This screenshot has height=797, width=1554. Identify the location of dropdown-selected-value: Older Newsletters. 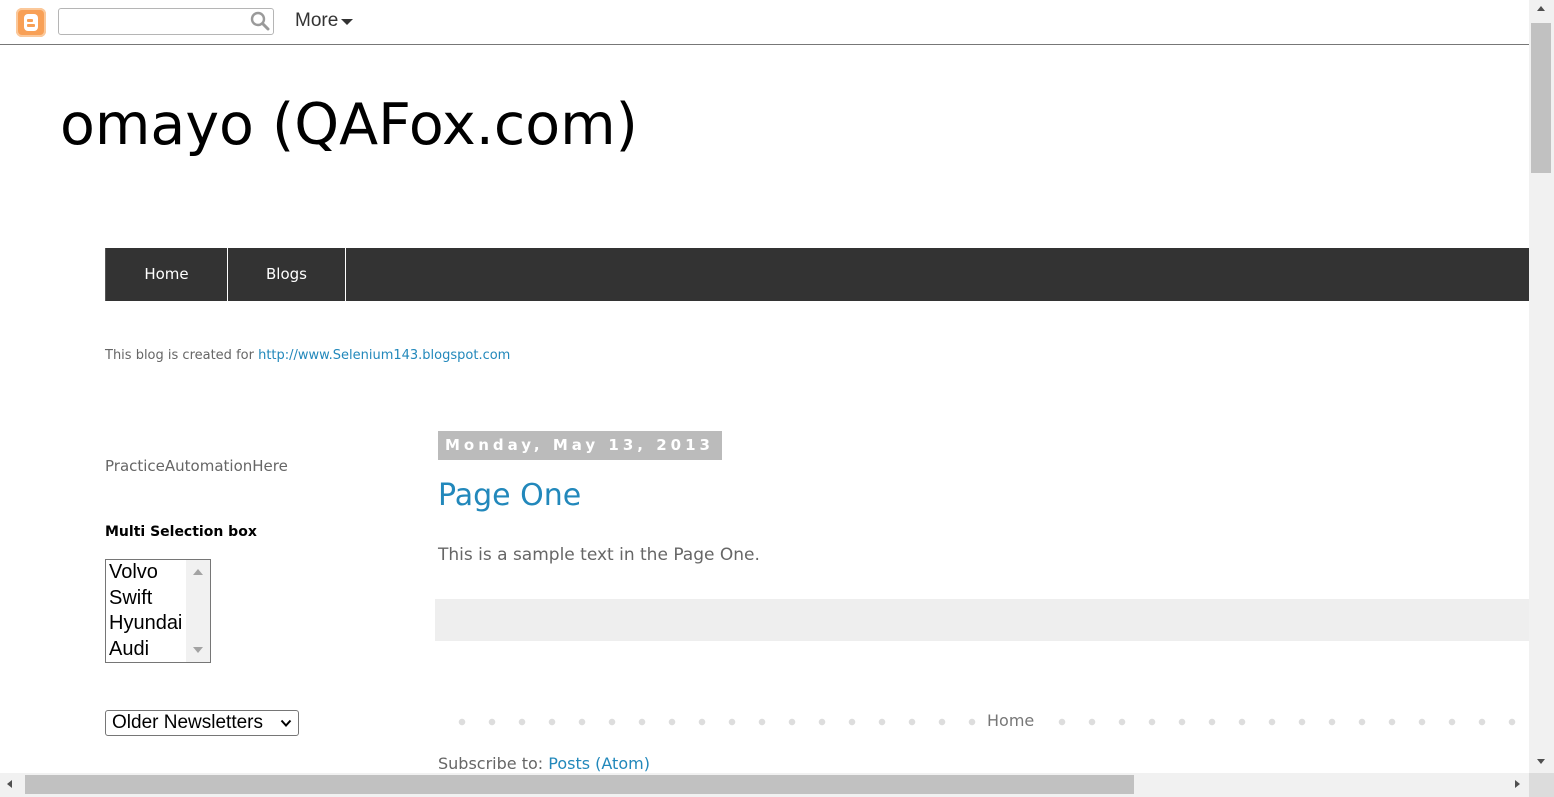
(187, 722).